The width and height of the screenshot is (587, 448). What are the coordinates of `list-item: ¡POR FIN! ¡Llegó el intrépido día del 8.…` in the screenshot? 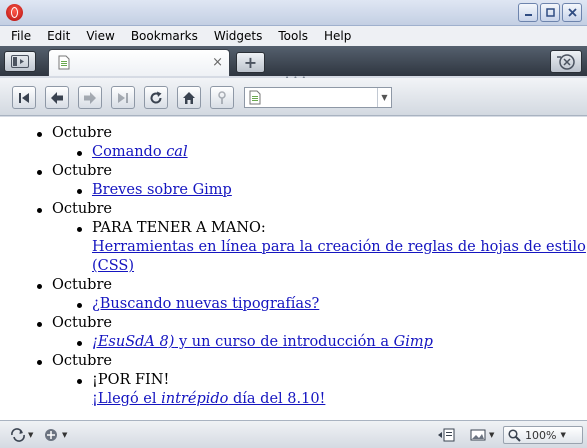 It's located at (293, 390).